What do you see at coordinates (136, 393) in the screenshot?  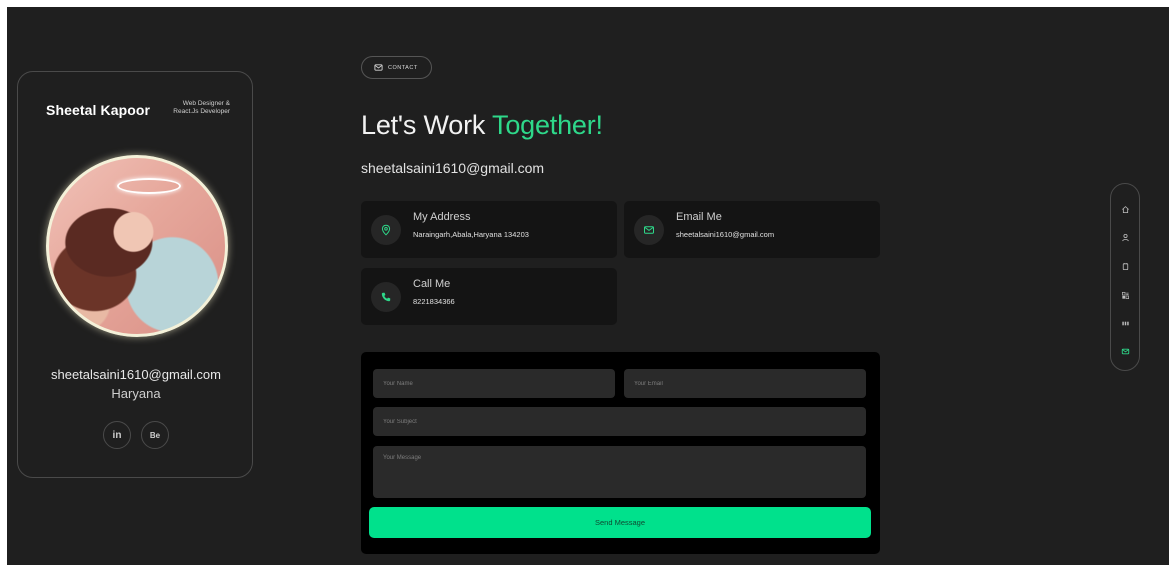 I see `profile-location: Haryana` at bounding box center [136, 393].